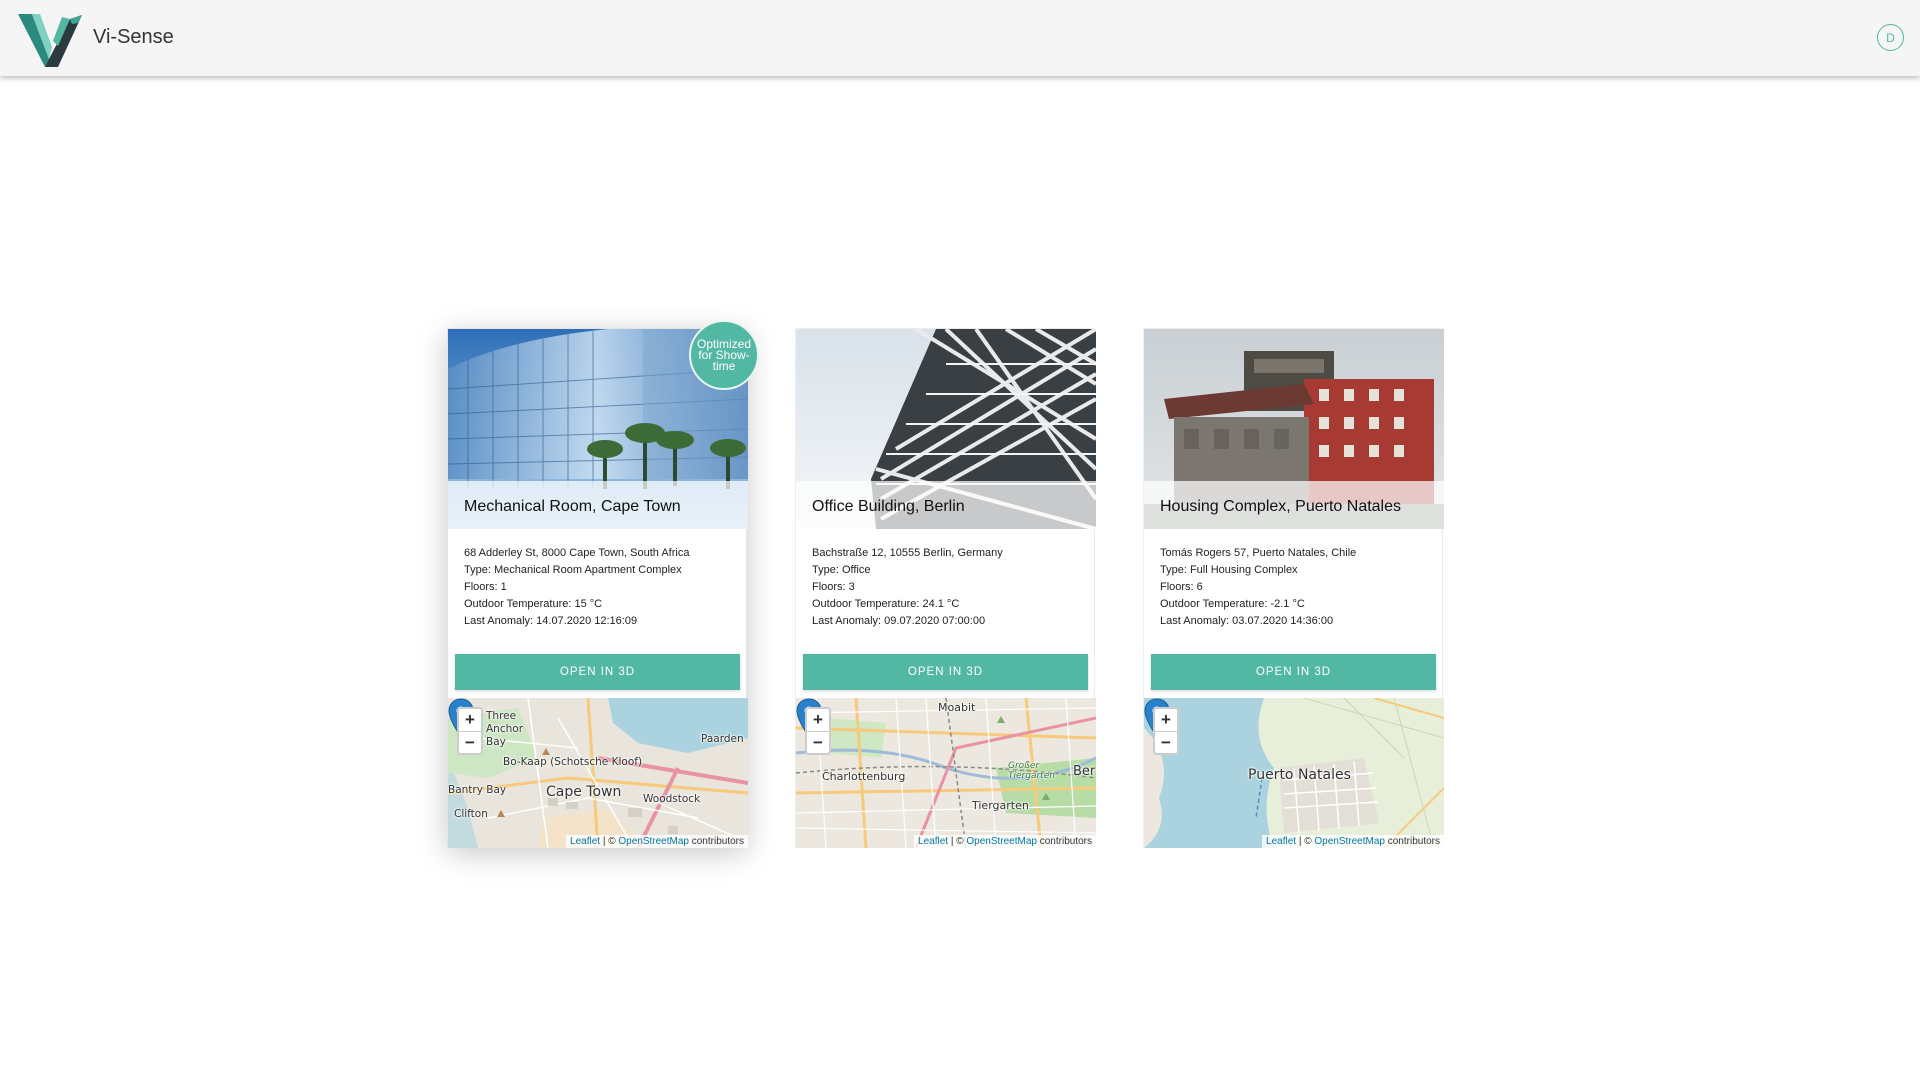 The width and height of the screenshot is (1920, 1080). What do you see at coordinates (1000, 805) in the screenshot?
I see `map-label: Tiergarten` at bounding box center [1000, 805].